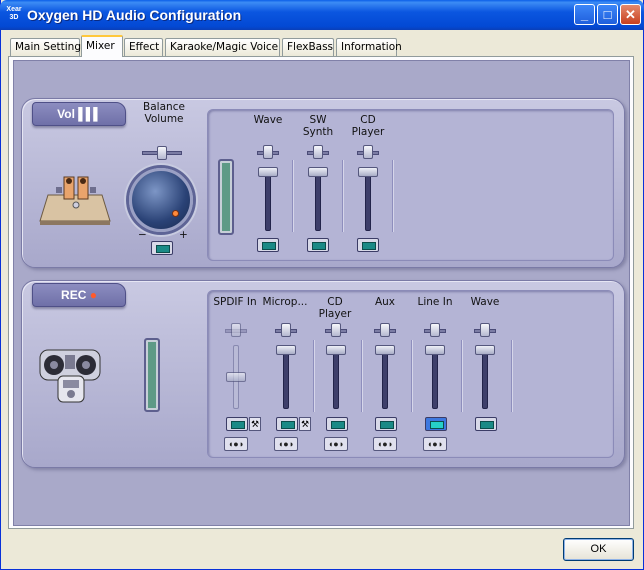 Image resolution: width=644 pixels, height=570 pixels. I want to click on minimize-icon: _, so click(584, 14).